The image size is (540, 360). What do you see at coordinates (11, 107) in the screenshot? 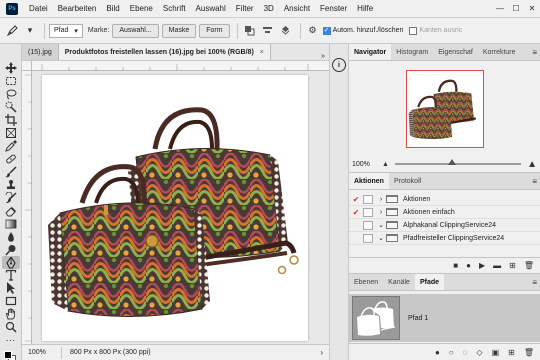
I see `quick-selection-tool-icon` at bounding box center [11, 107].